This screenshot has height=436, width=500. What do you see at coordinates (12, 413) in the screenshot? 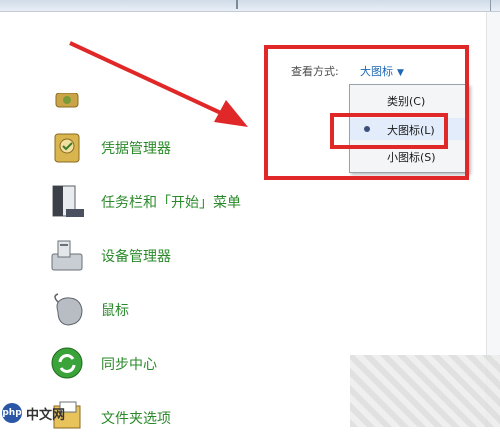
I see `php-logo: php` at bounding box center [12, 413].